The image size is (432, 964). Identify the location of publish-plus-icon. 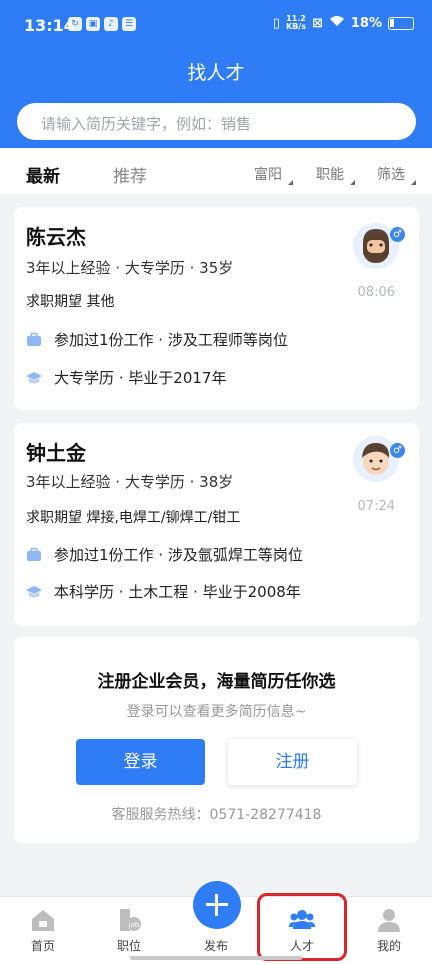
(217, 905).